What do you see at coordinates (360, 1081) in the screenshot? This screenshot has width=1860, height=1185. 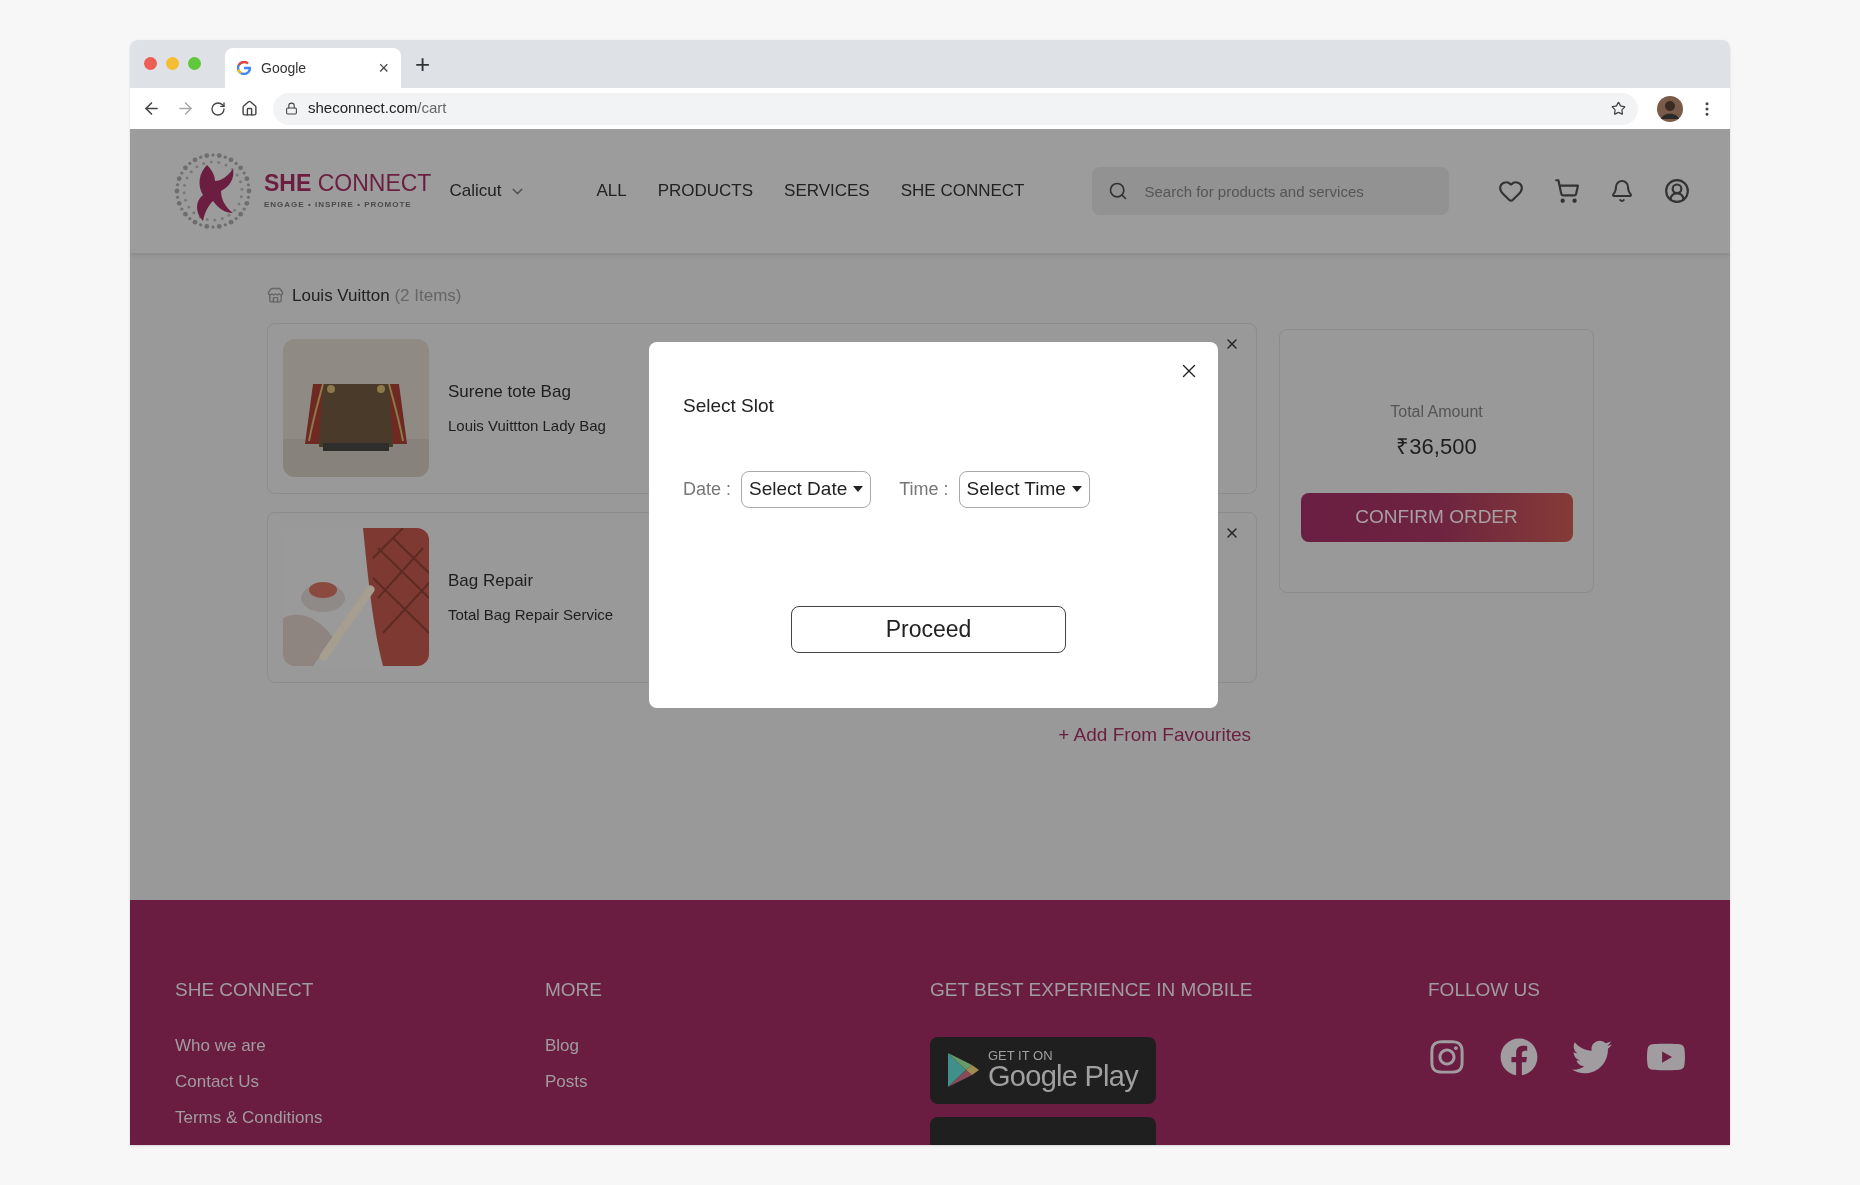 I see `footer-link: Contact Us` at bounding box center [360, 1081].